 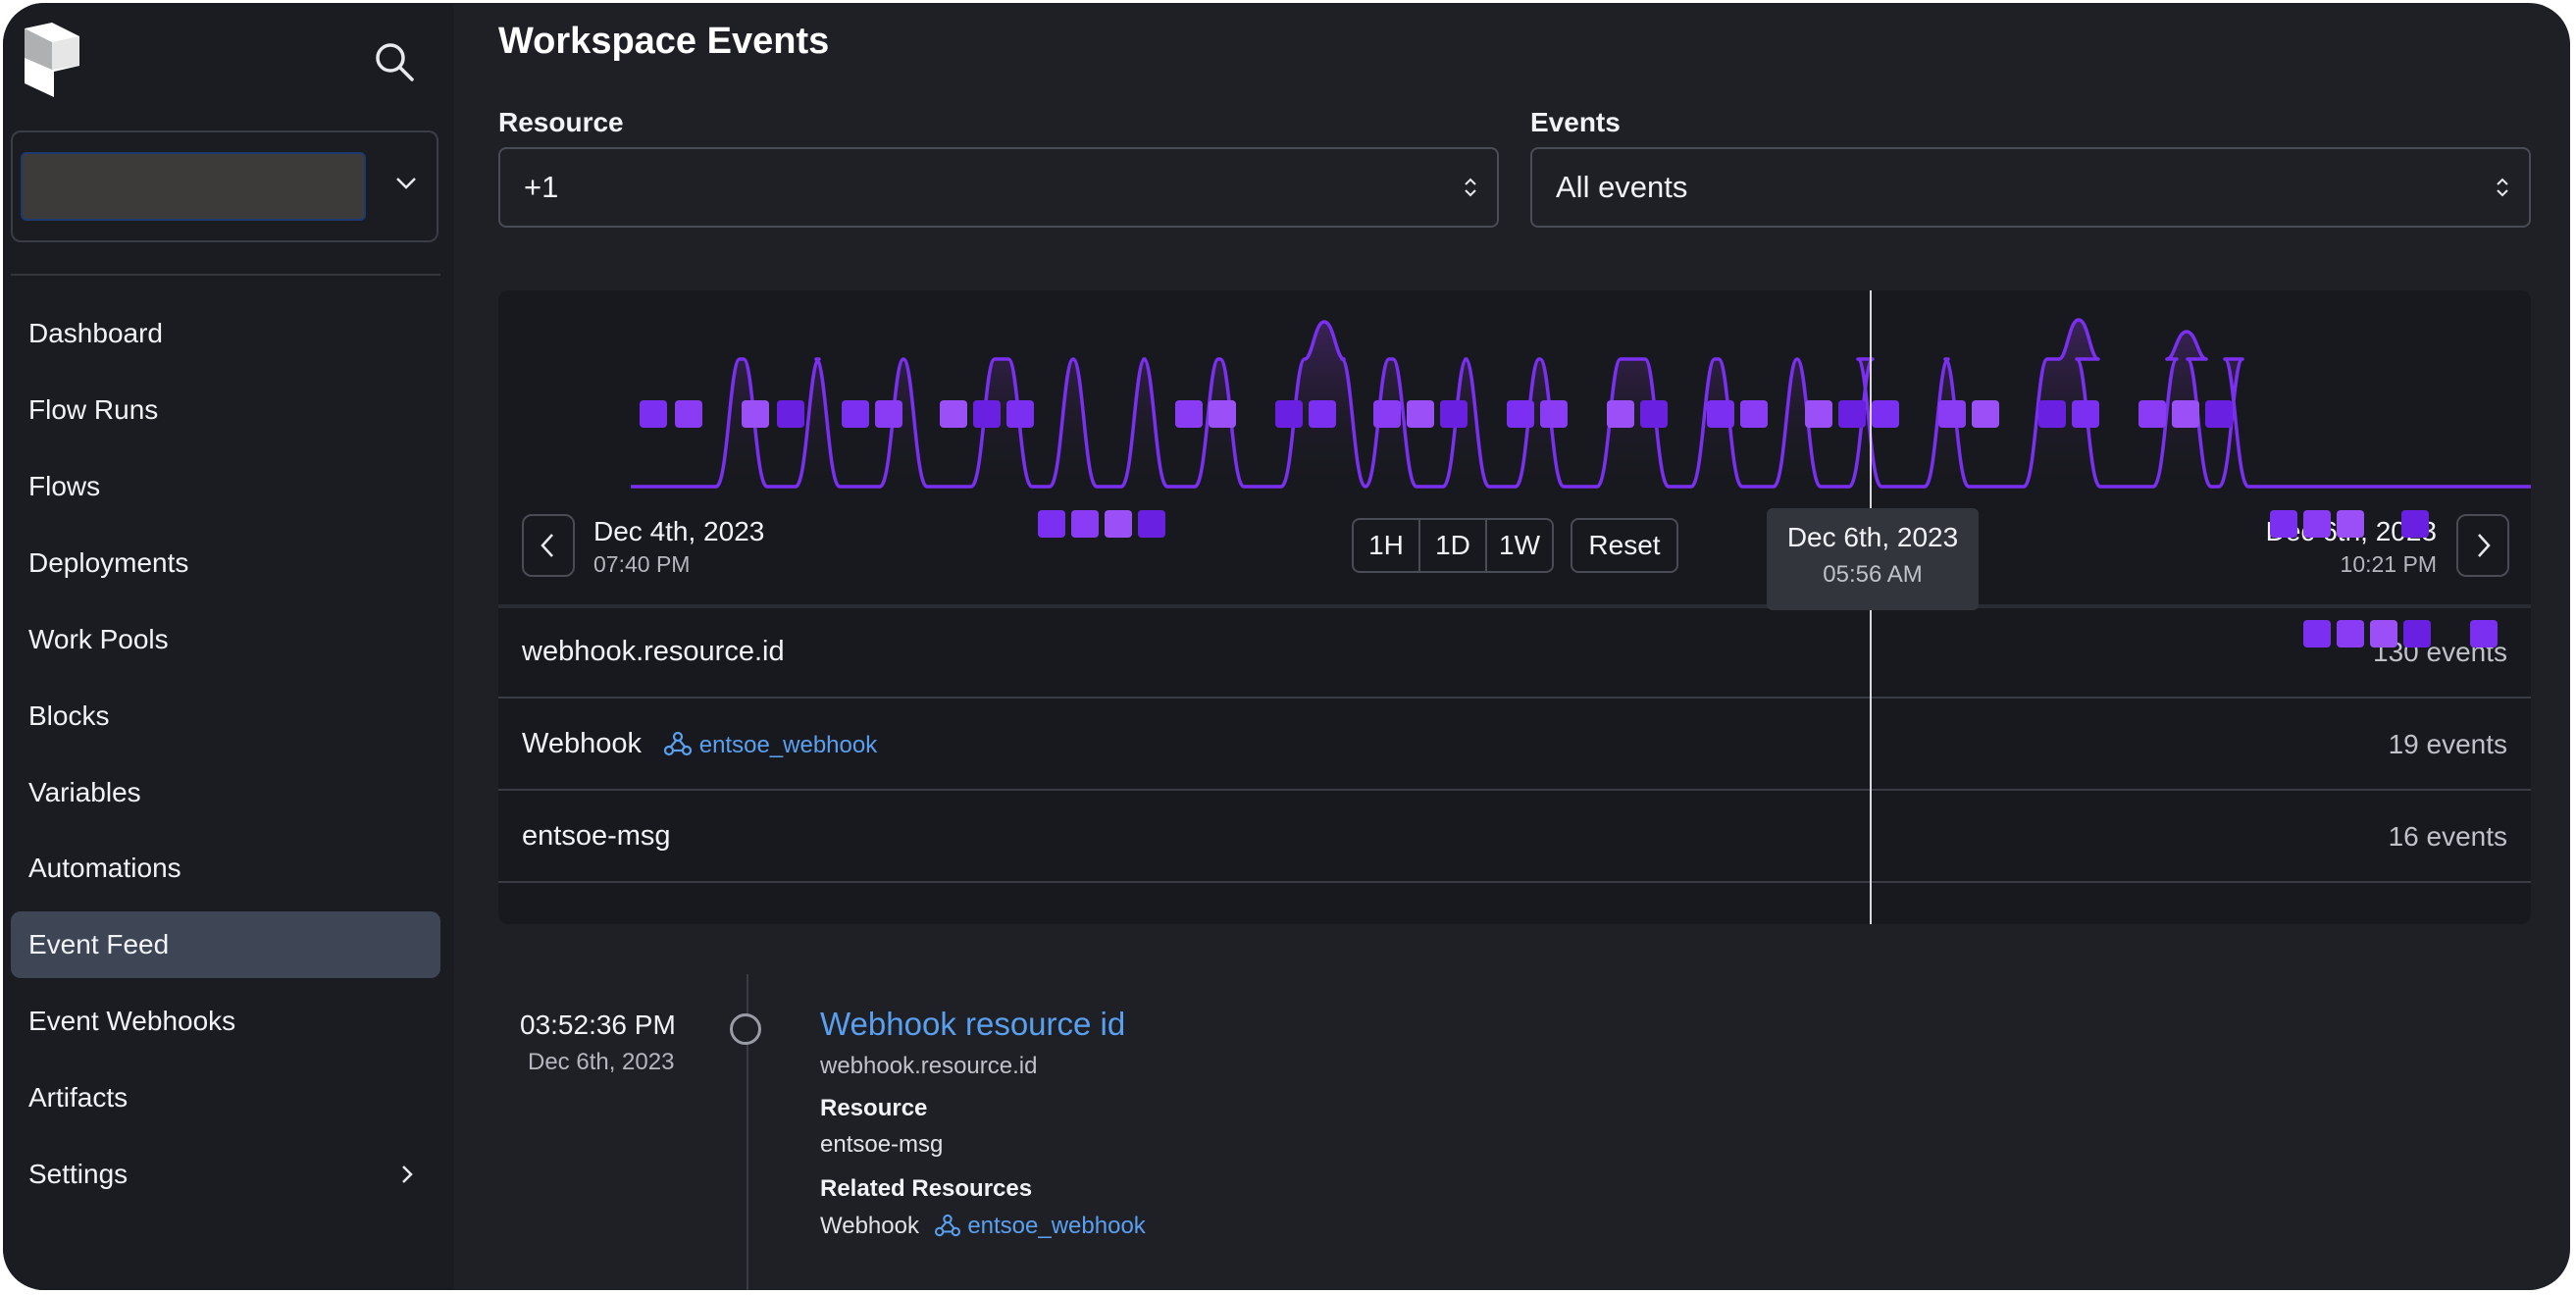 What do you see at coordinates (99, 944) in the screenshot?
I see `sidebar-item-label: Event Feed` at bounding box center [99, 944].